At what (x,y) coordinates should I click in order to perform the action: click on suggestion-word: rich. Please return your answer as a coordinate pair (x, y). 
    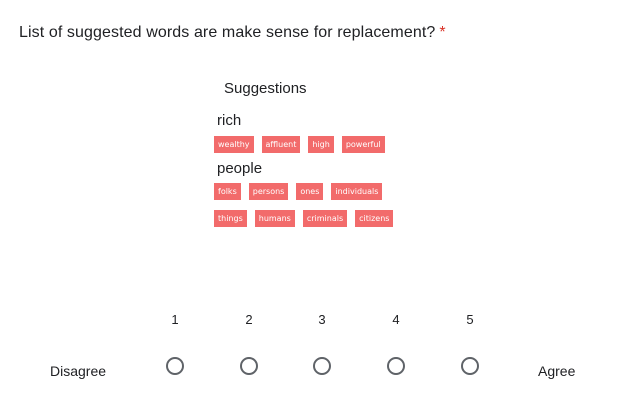
    Looking at the image, I should click on (229, 120).